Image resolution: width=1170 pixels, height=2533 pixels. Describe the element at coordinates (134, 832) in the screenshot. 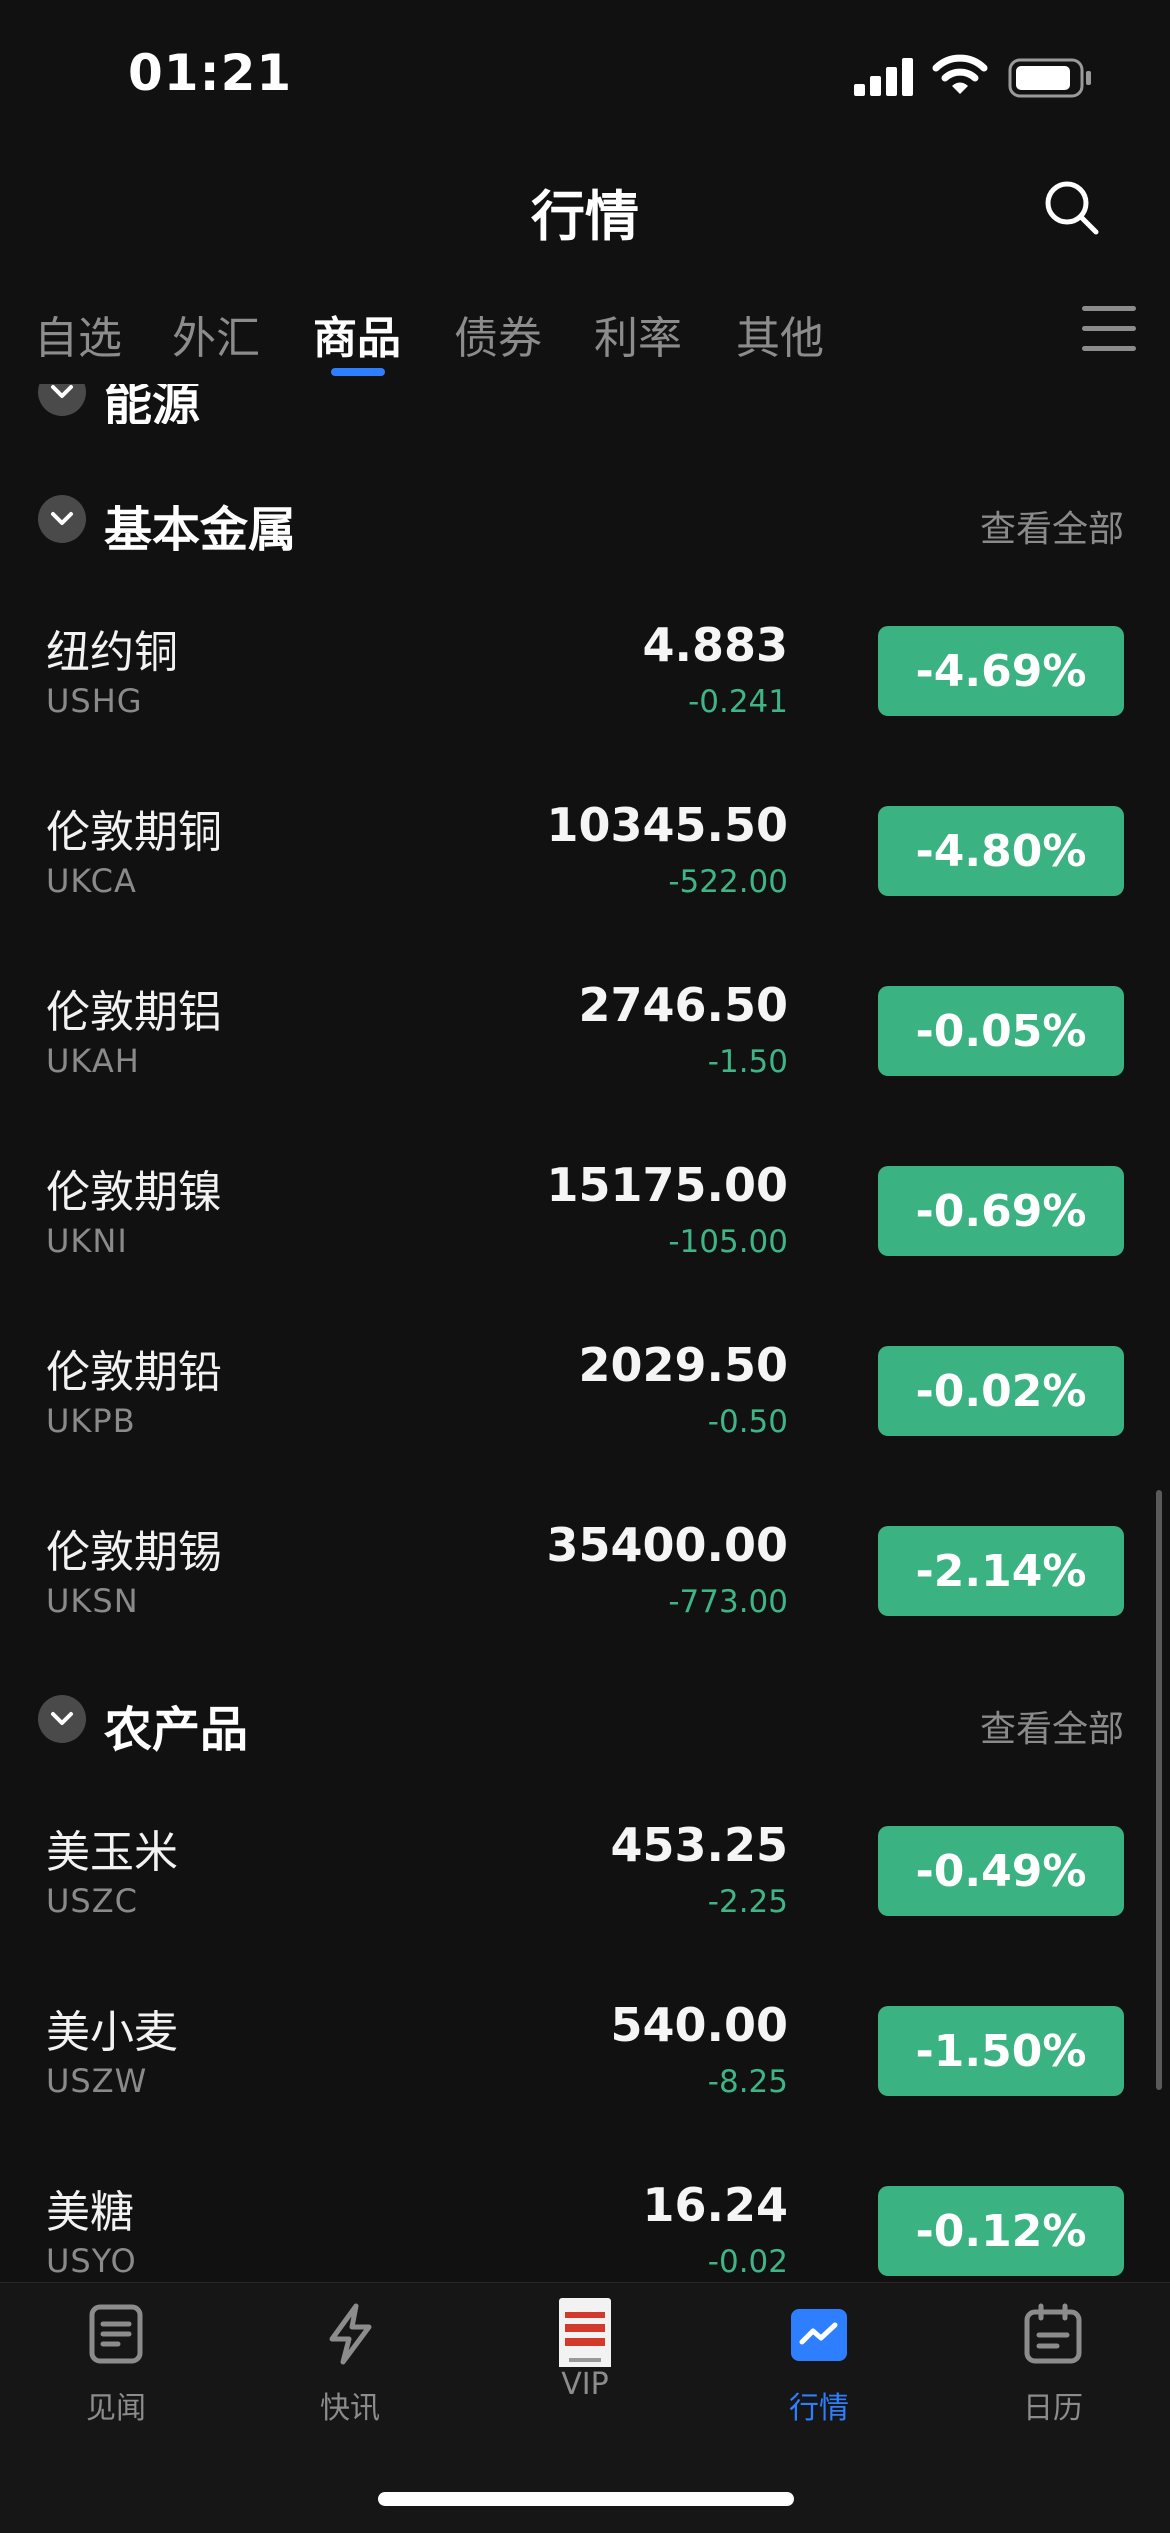

I see `item-name: 伦敦期铜` at that location.